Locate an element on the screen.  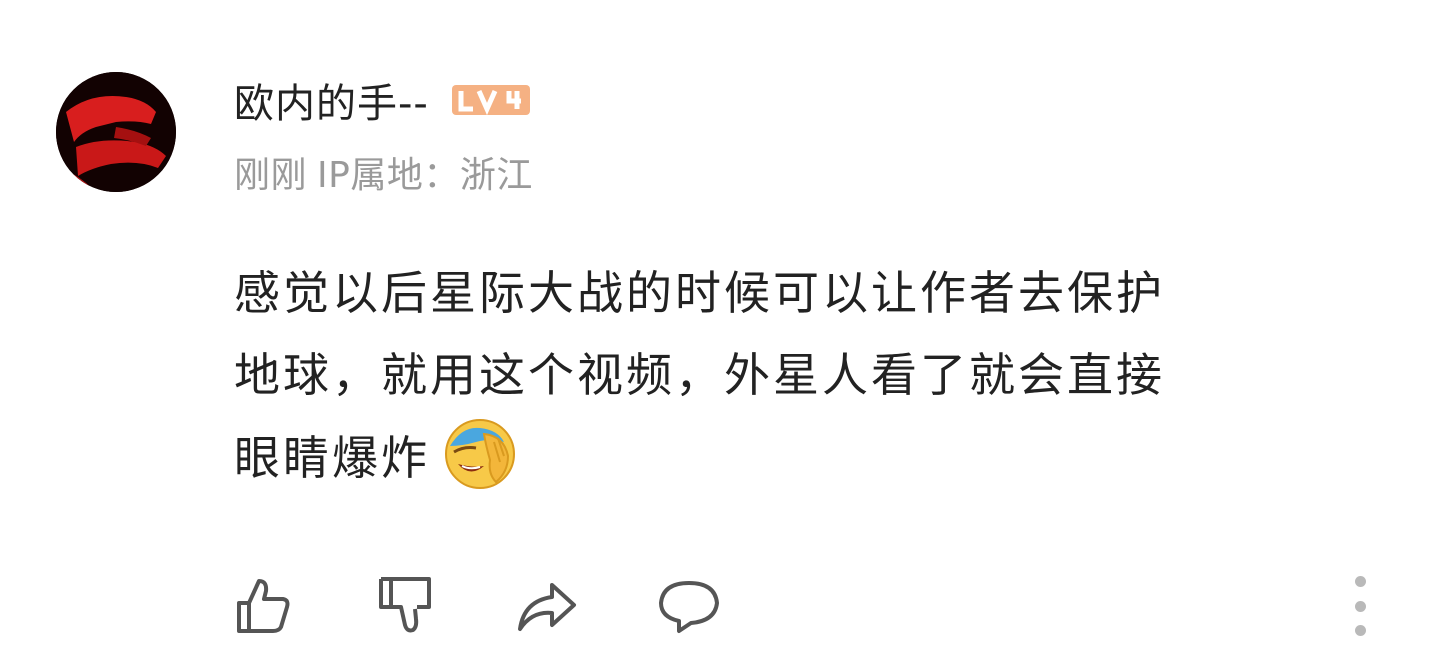
thumbs-up-icon is located at coordinates (263, 606).